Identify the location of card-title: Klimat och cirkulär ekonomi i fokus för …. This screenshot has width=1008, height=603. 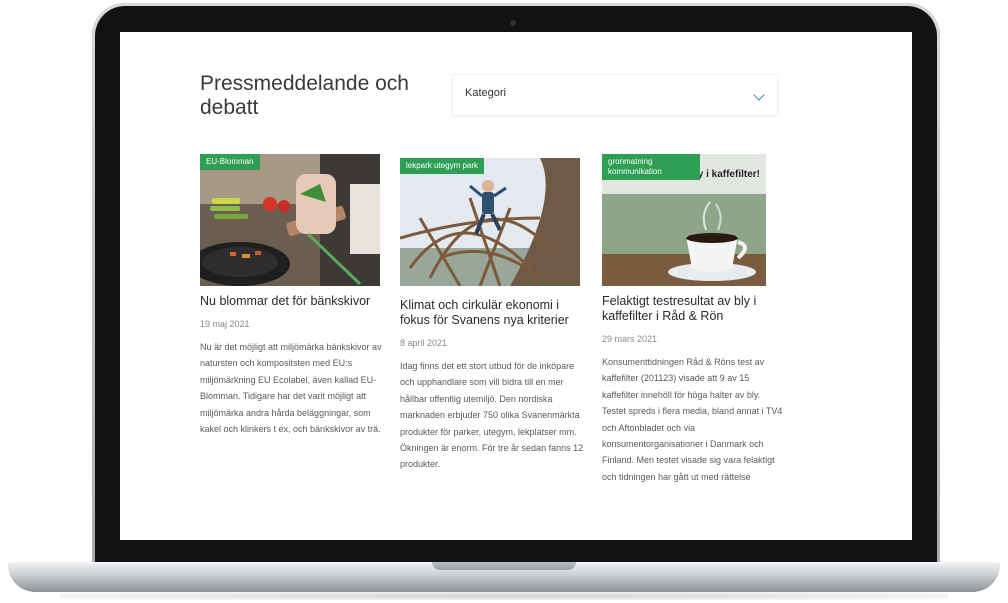
(492, 313).